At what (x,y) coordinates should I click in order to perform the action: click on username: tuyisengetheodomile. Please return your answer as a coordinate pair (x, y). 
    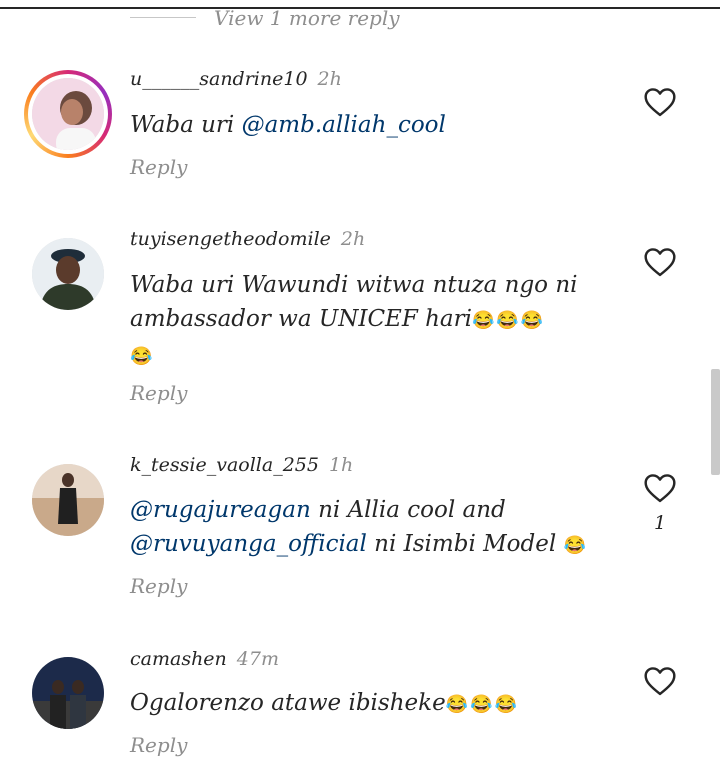
    Looking at the image, I should click on (230, 239).